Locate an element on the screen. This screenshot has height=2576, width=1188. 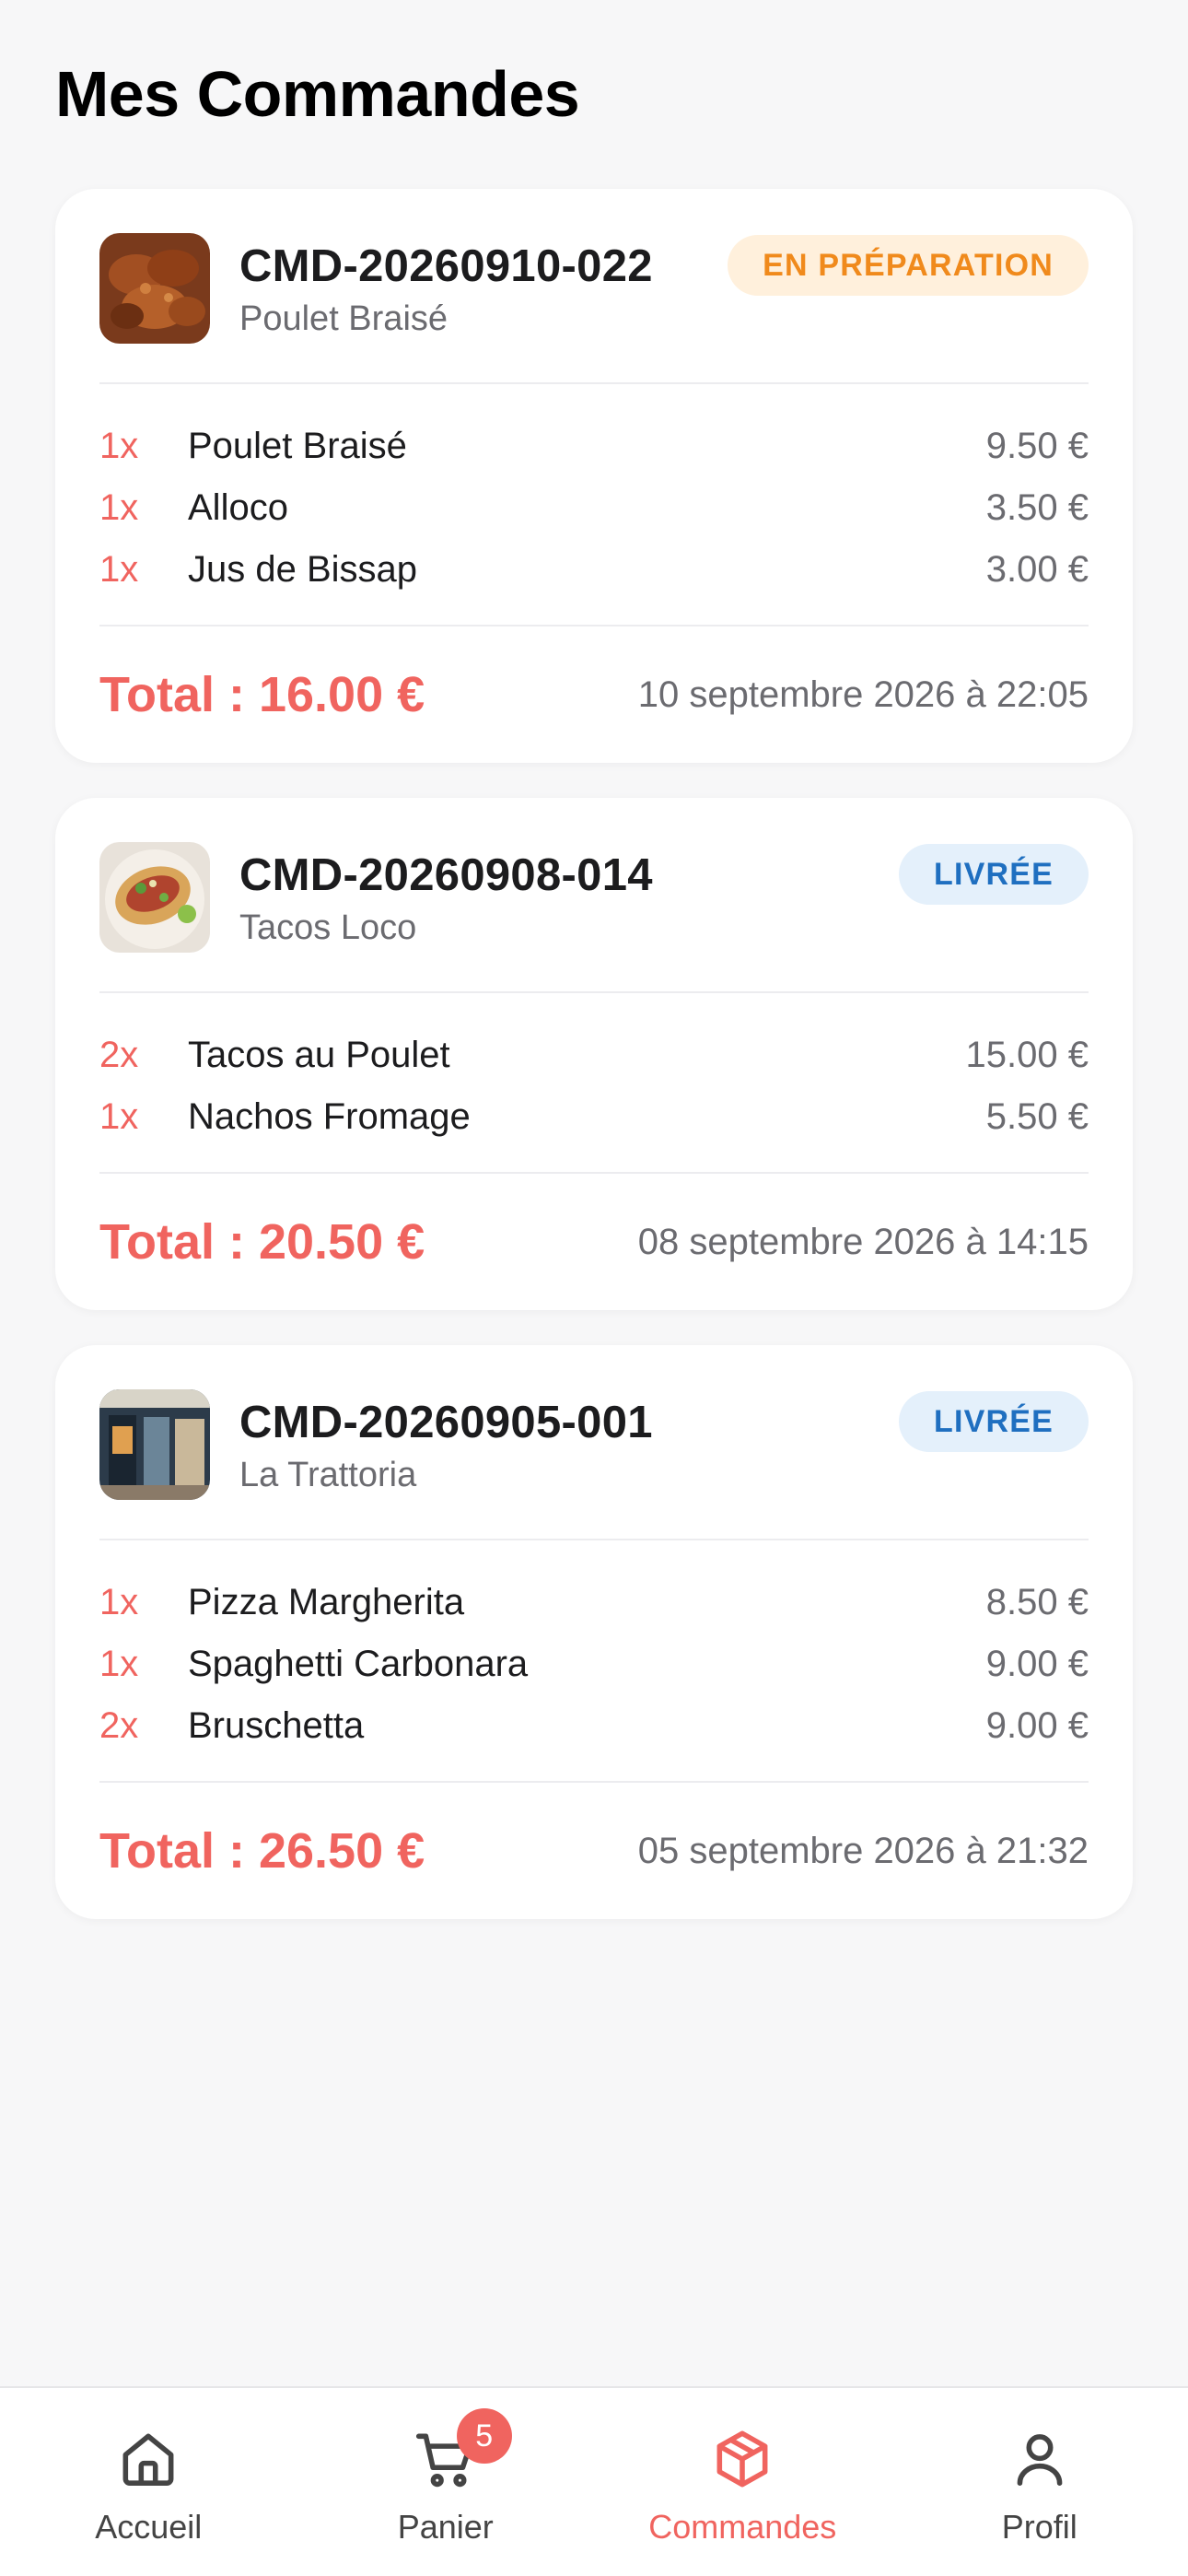
order-item: 1x Alloco 3.50 € is located at coordinates (594, 508).